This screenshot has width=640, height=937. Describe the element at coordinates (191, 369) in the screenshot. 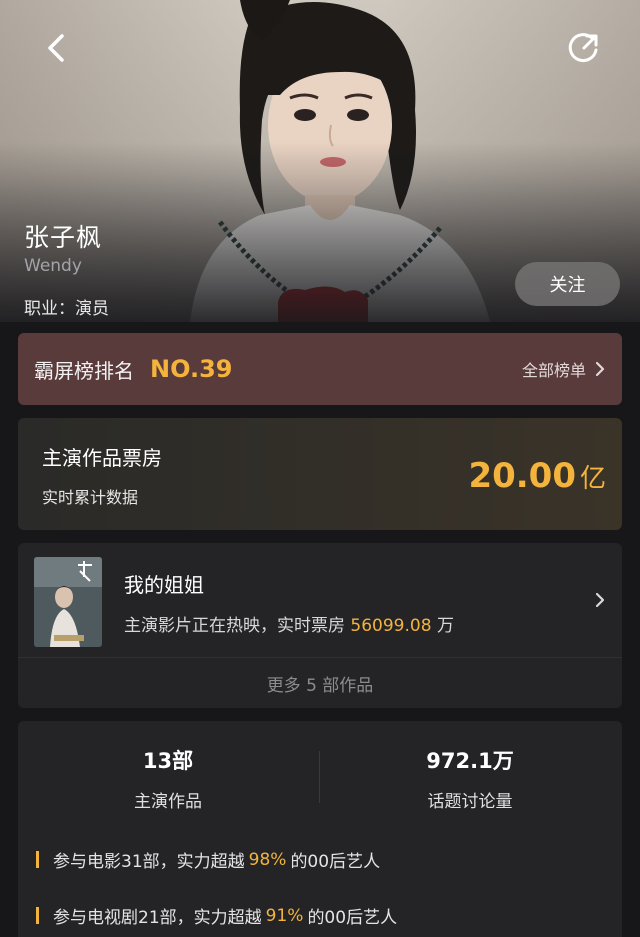

I see `ranking-value: NO.39` at that location.